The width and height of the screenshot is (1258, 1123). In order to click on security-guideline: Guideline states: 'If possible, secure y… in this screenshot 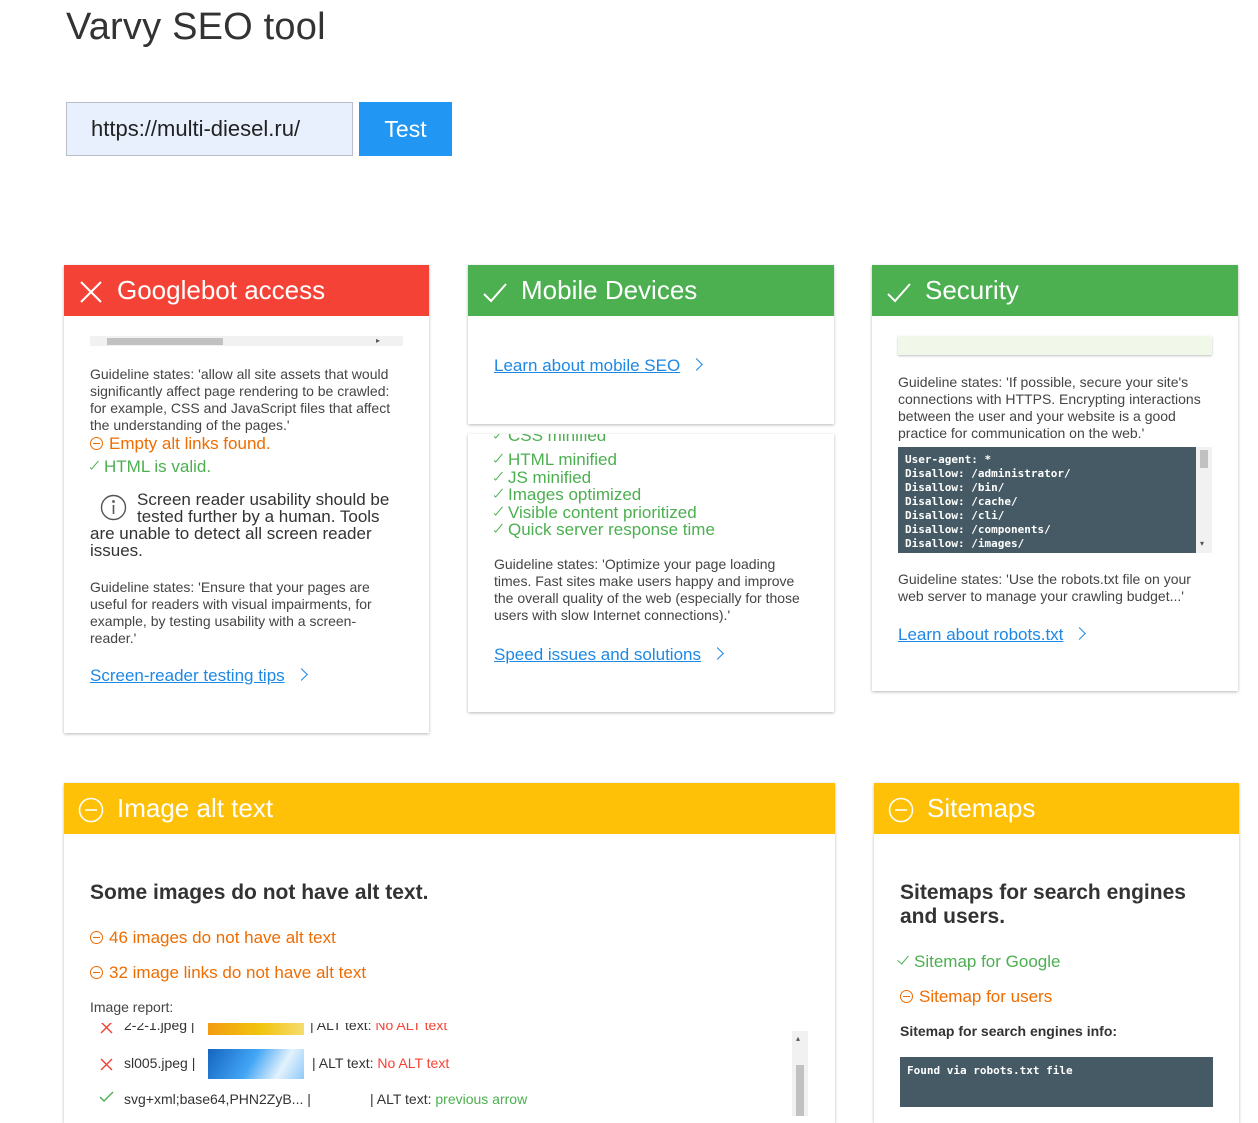, I will do `click(1049, 407)`.